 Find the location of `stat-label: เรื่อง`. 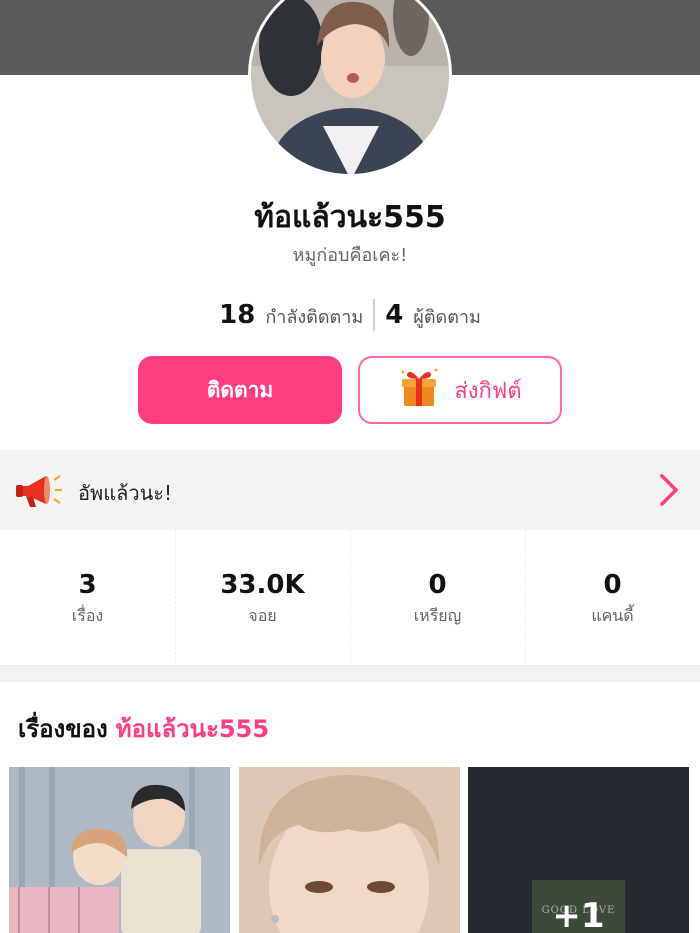

stat-label: เรื่อง is located at coordinates (87, 615).